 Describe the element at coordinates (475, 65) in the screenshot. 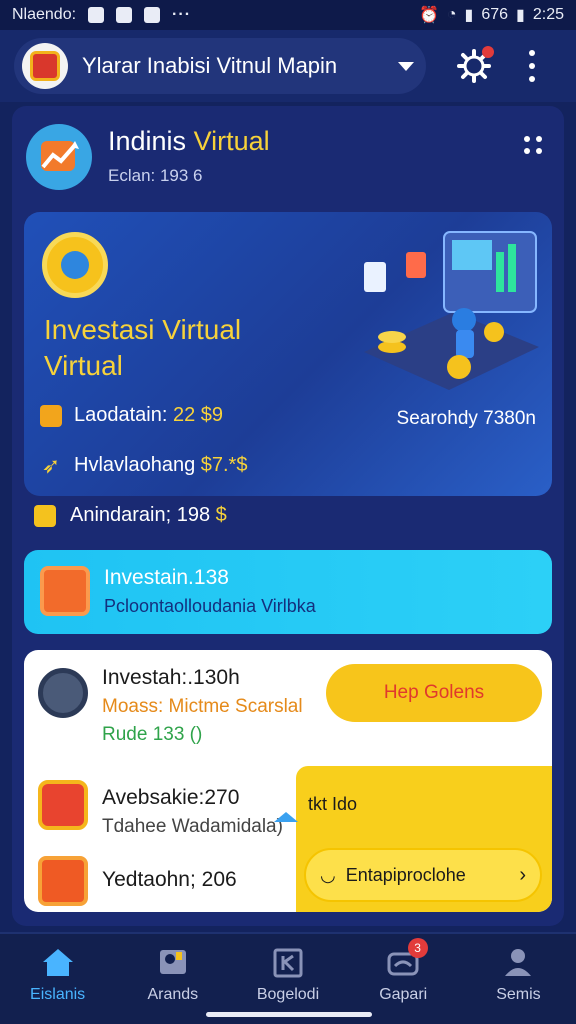

I see `settings-button` at that location.